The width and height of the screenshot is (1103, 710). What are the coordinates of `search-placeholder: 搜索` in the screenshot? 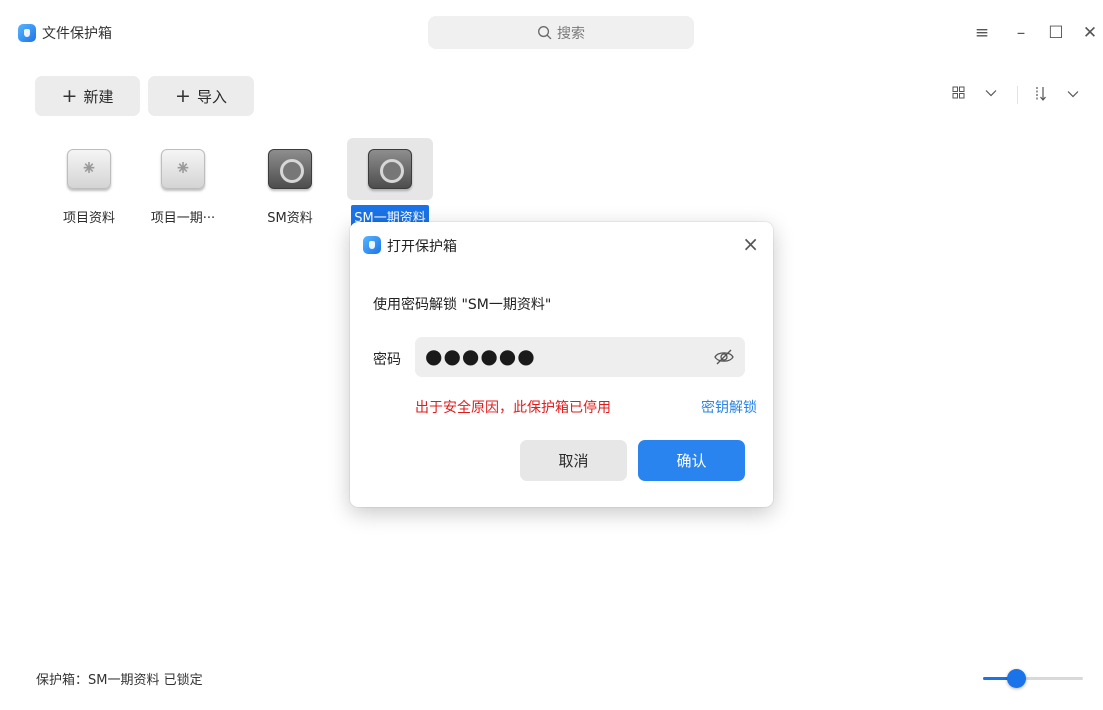 It's located at (571, 33).